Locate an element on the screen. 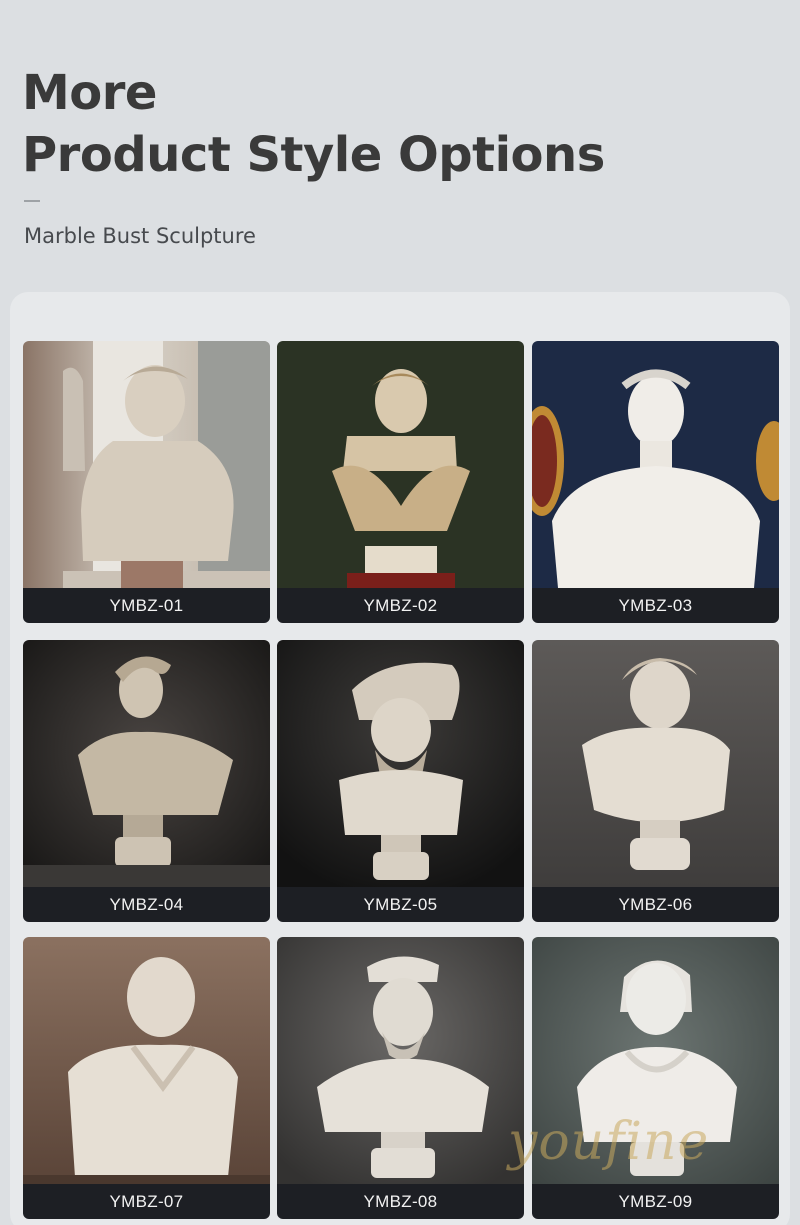 This screenshot has height=1225, width=800. product-card: YMBZ-06 is located at coordinates (655, 781).